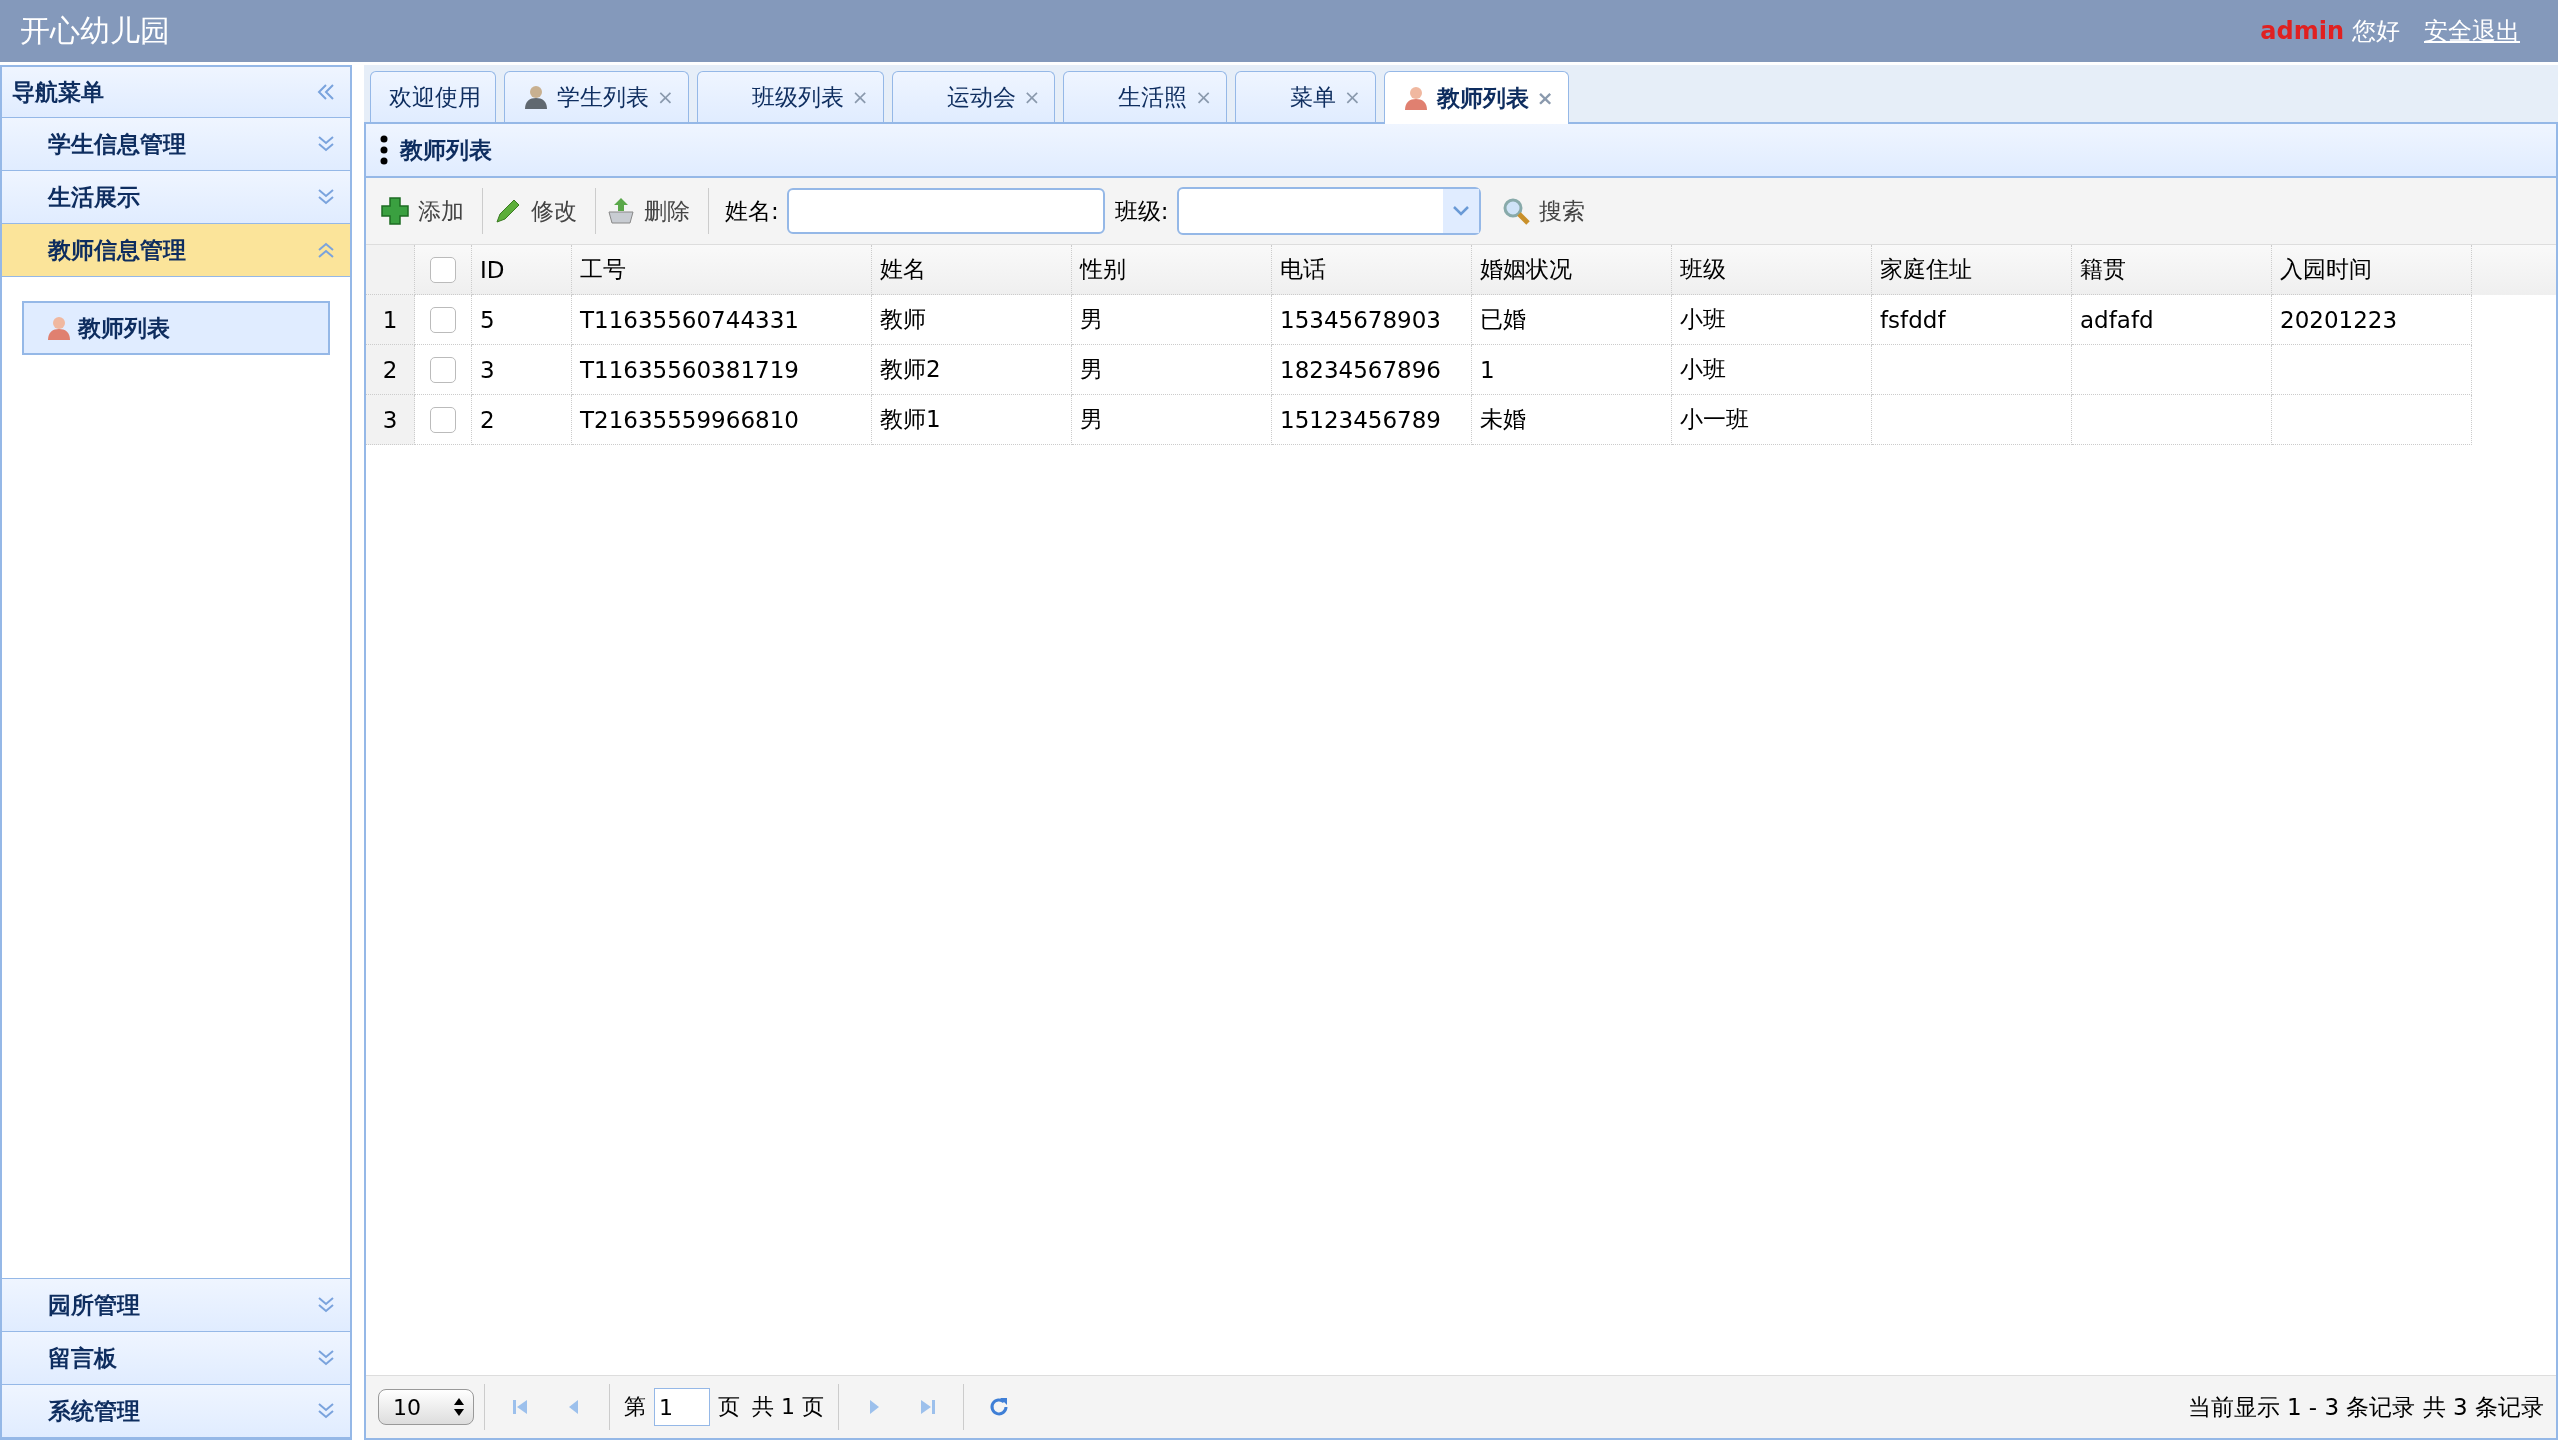 This screenshot has height=1440, width=2558. I want to click on tab: 学生列表 ×, so click(596, 96).